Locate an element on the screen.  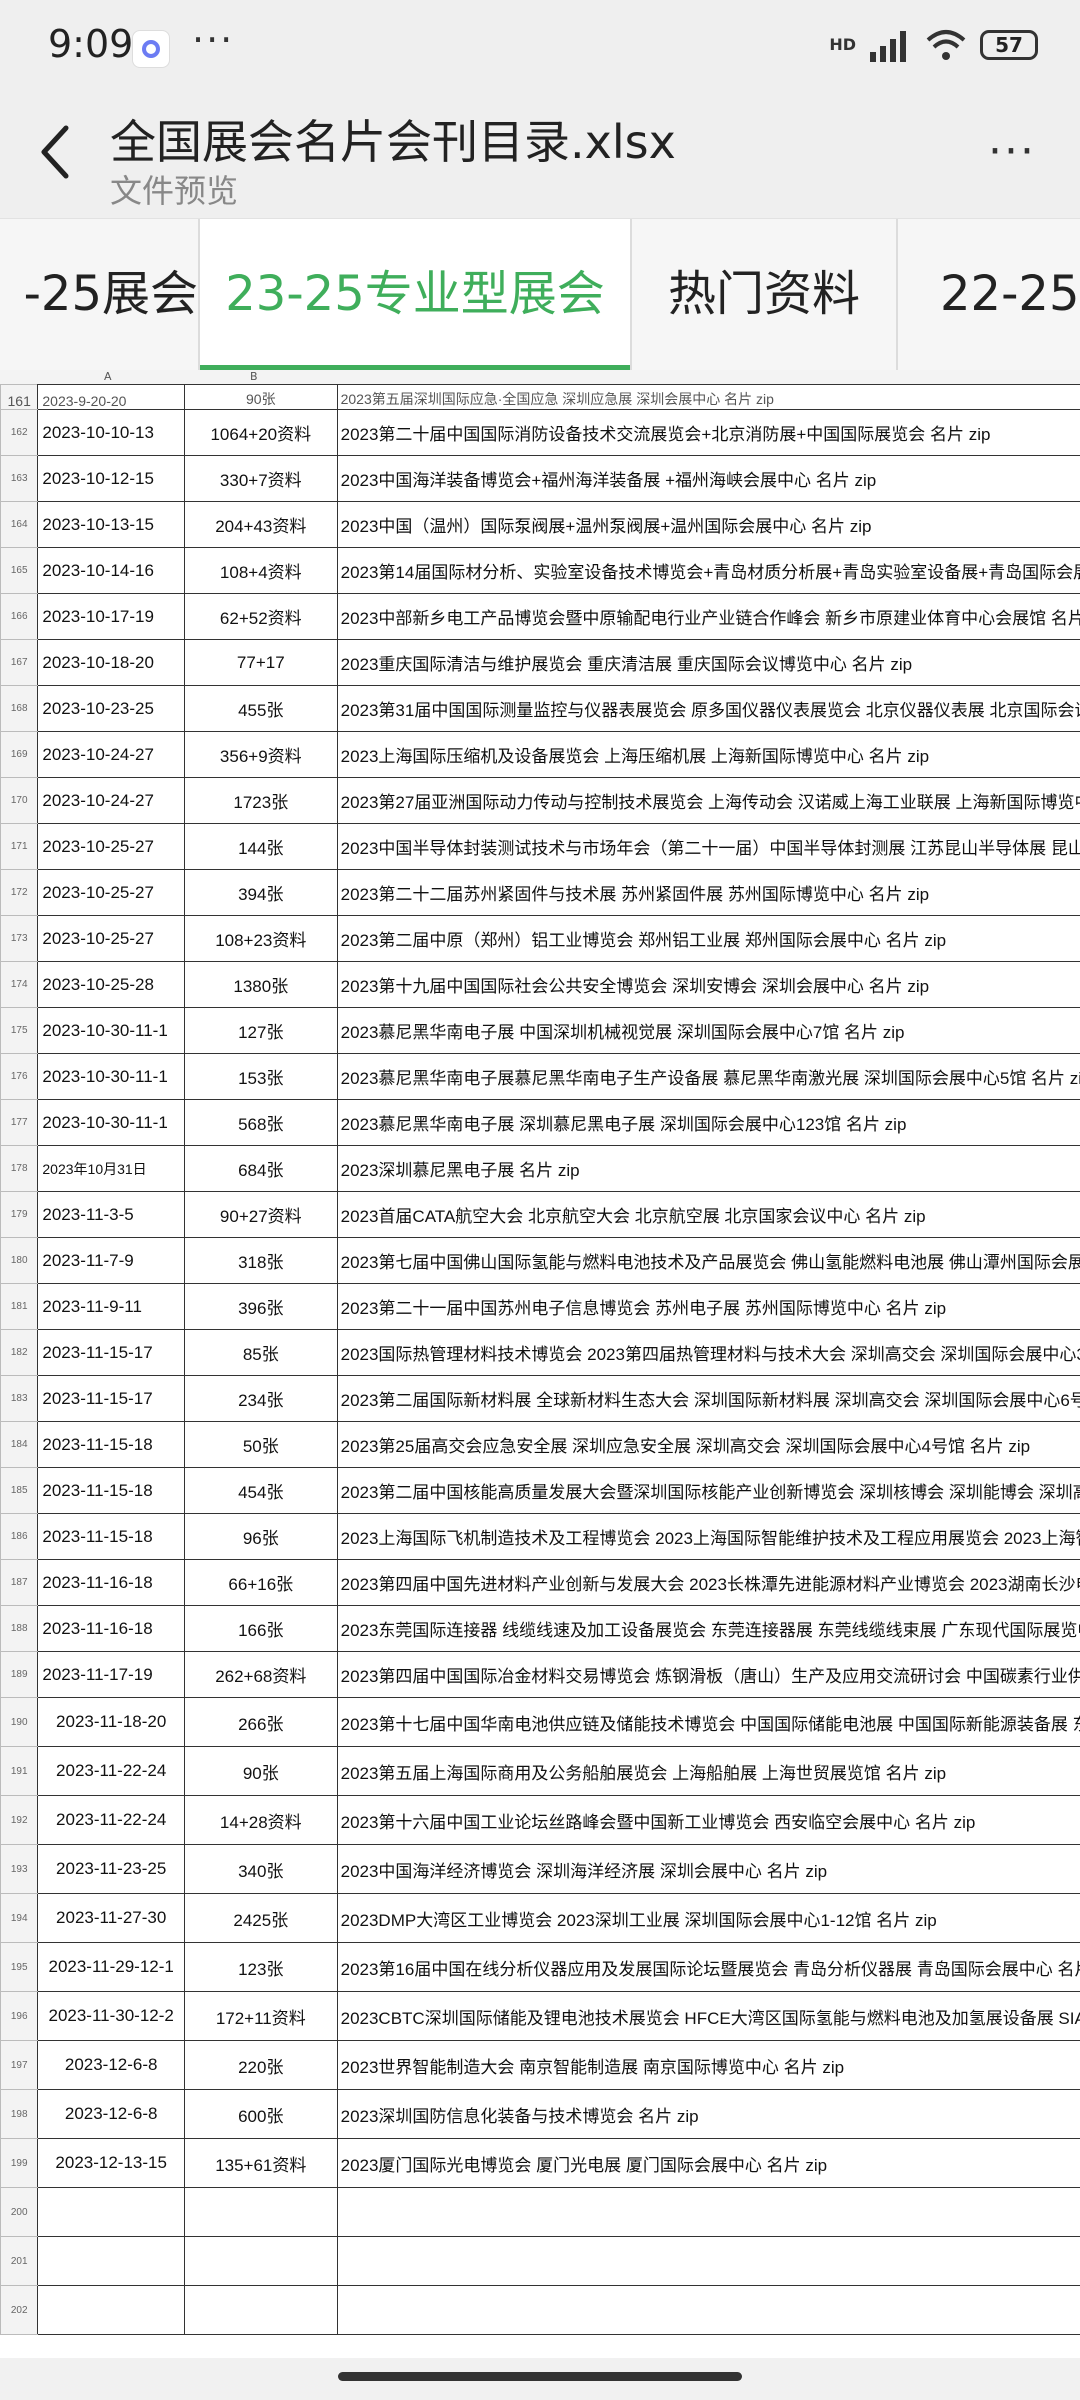
cell-exhibition: 2023第五届深圳国际应急·全国应急 深圳应急展 深圳会展中心 名片 zip is located at coordinates (708, 397).